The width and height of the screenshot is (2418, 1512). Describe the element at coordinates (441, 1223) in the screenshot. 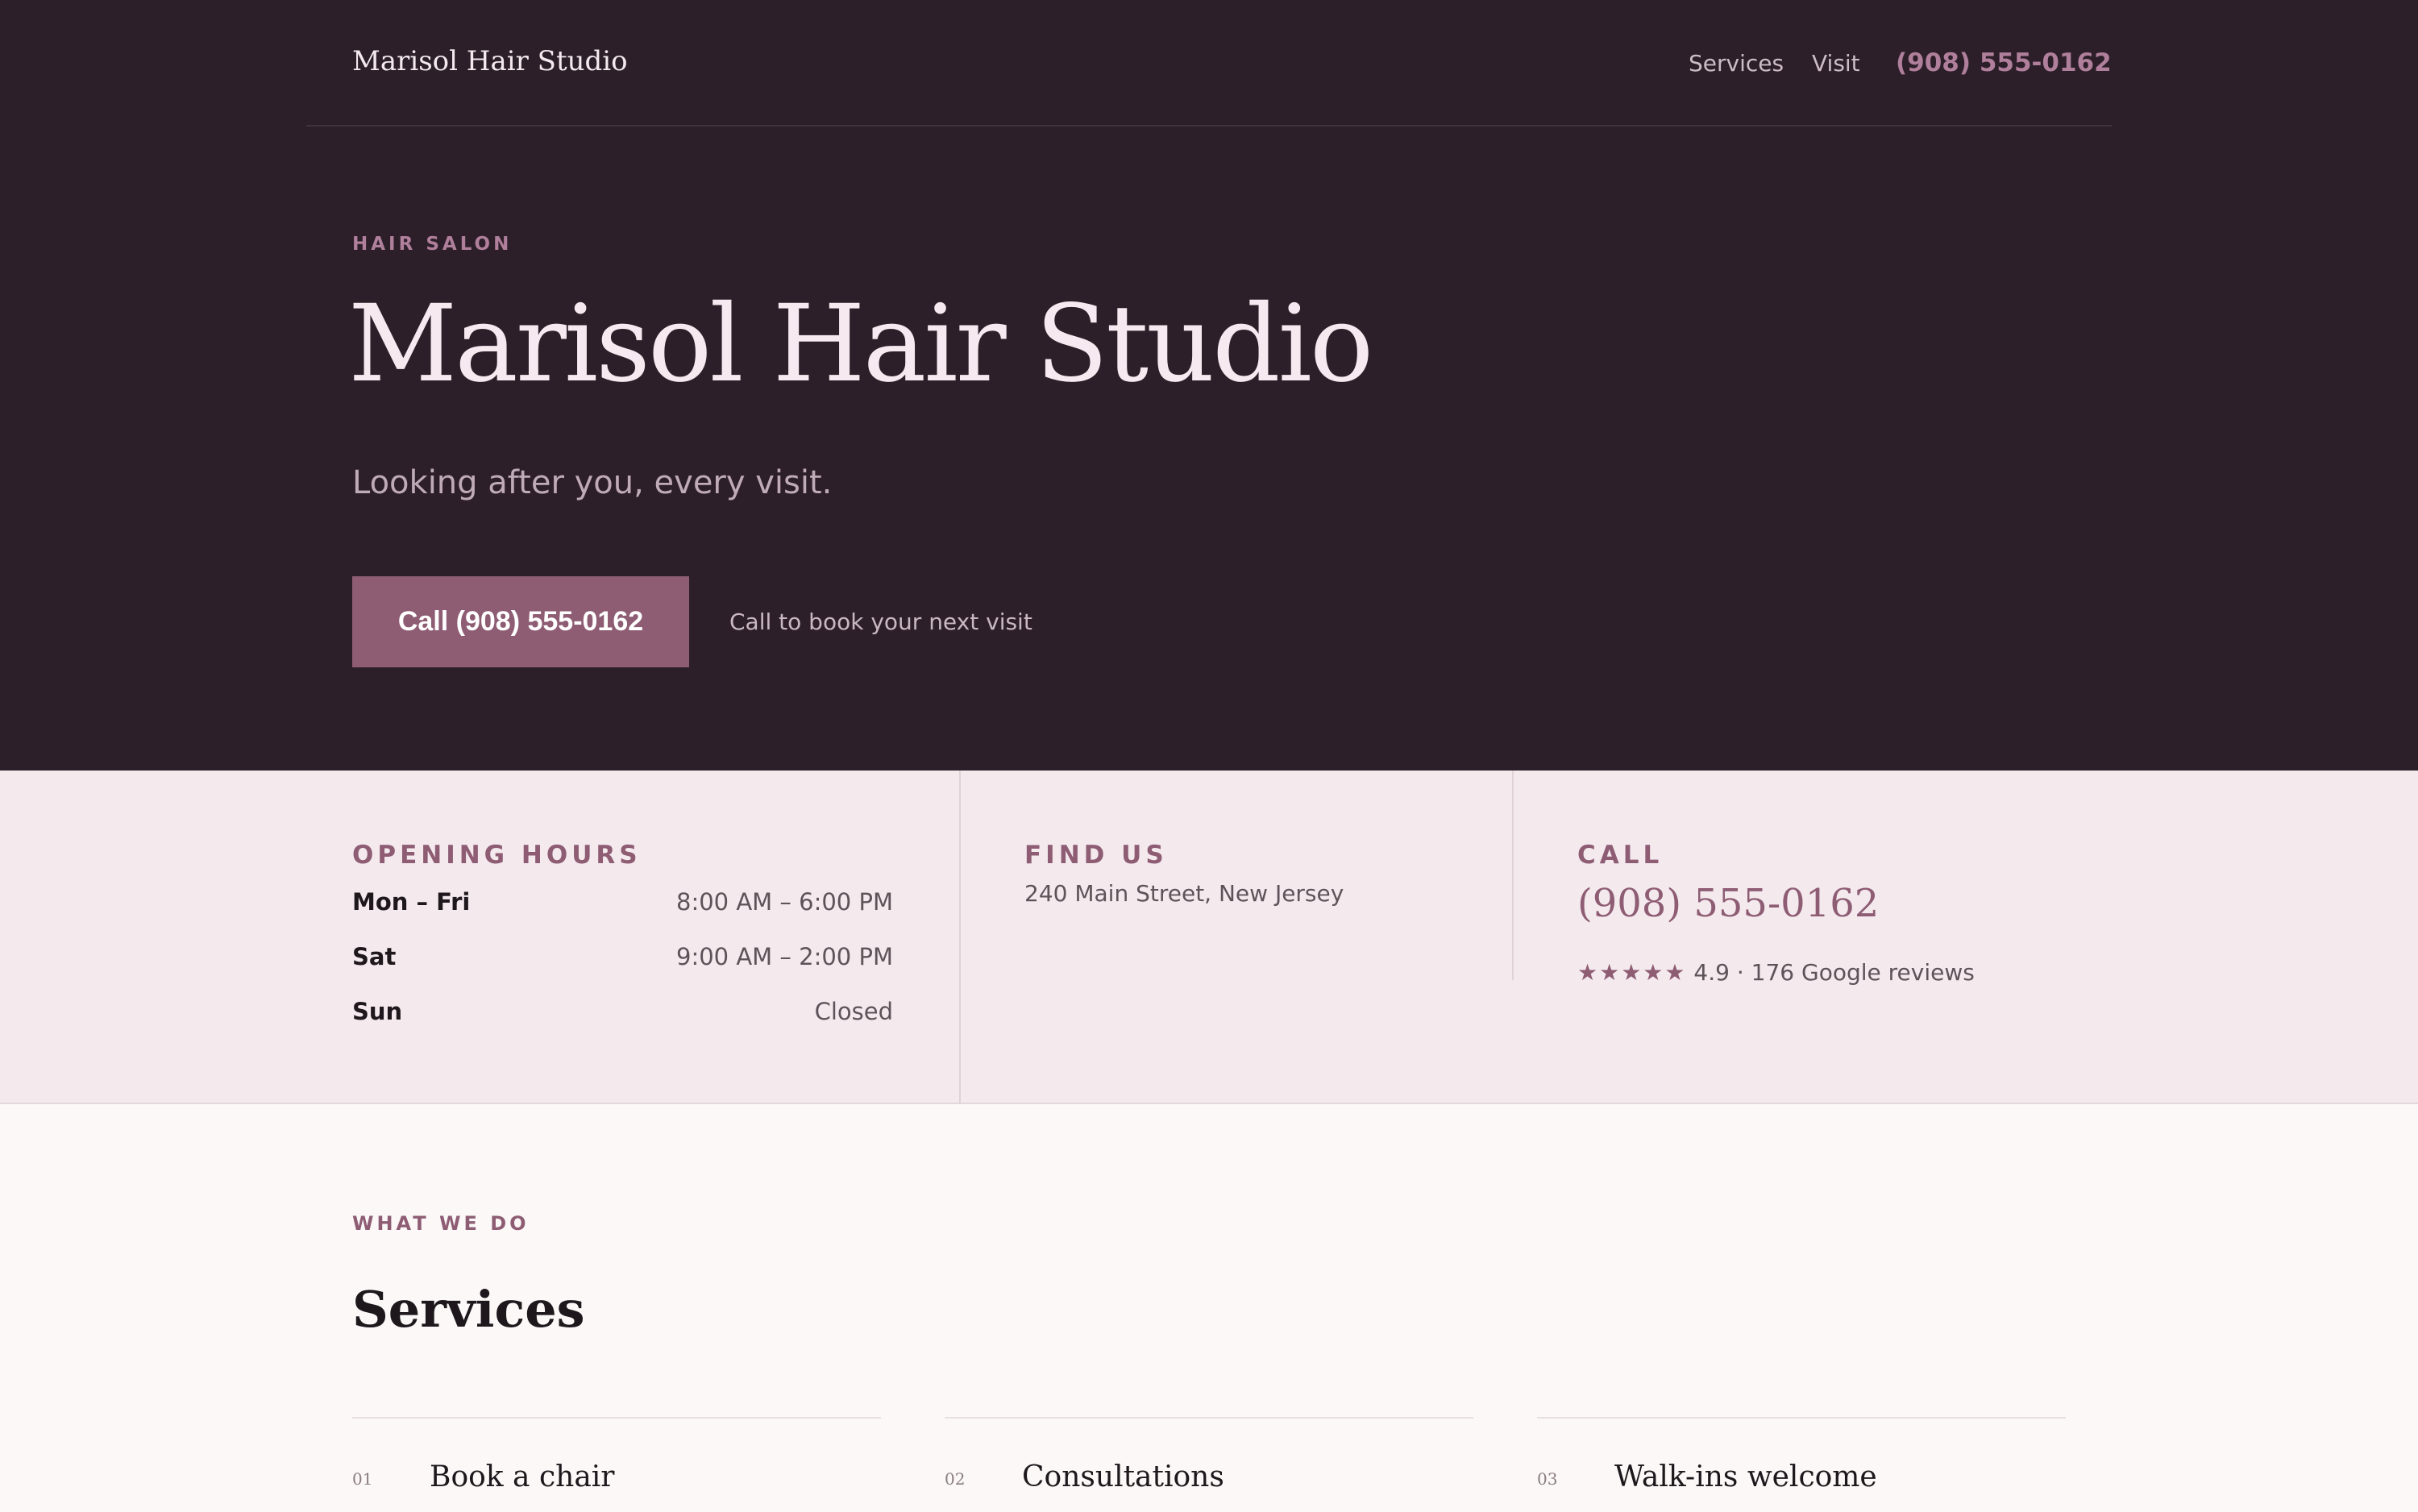

I see `services-eyebrow: WHAT WE DO` at that location.